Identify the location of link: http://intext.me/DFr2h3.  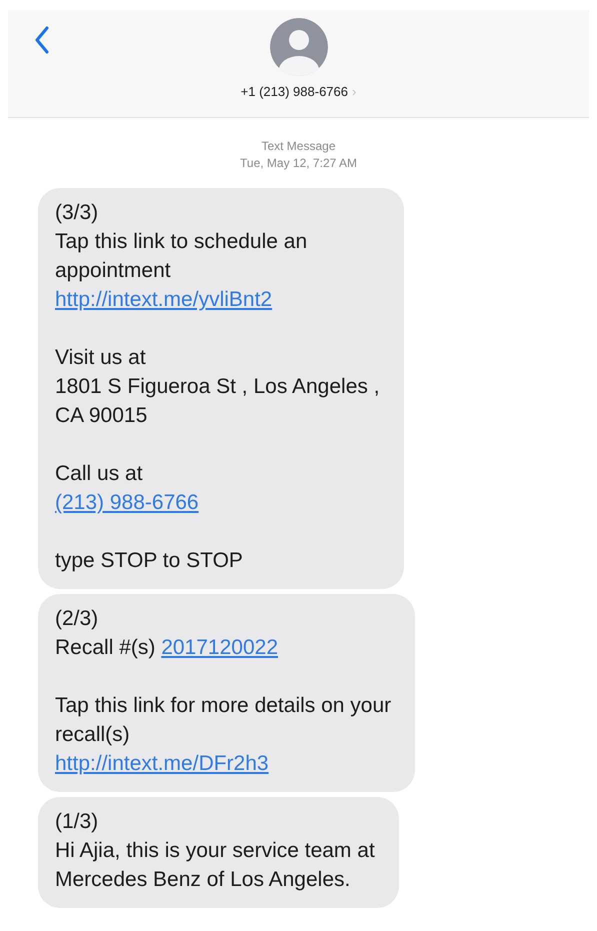
(162, 763).